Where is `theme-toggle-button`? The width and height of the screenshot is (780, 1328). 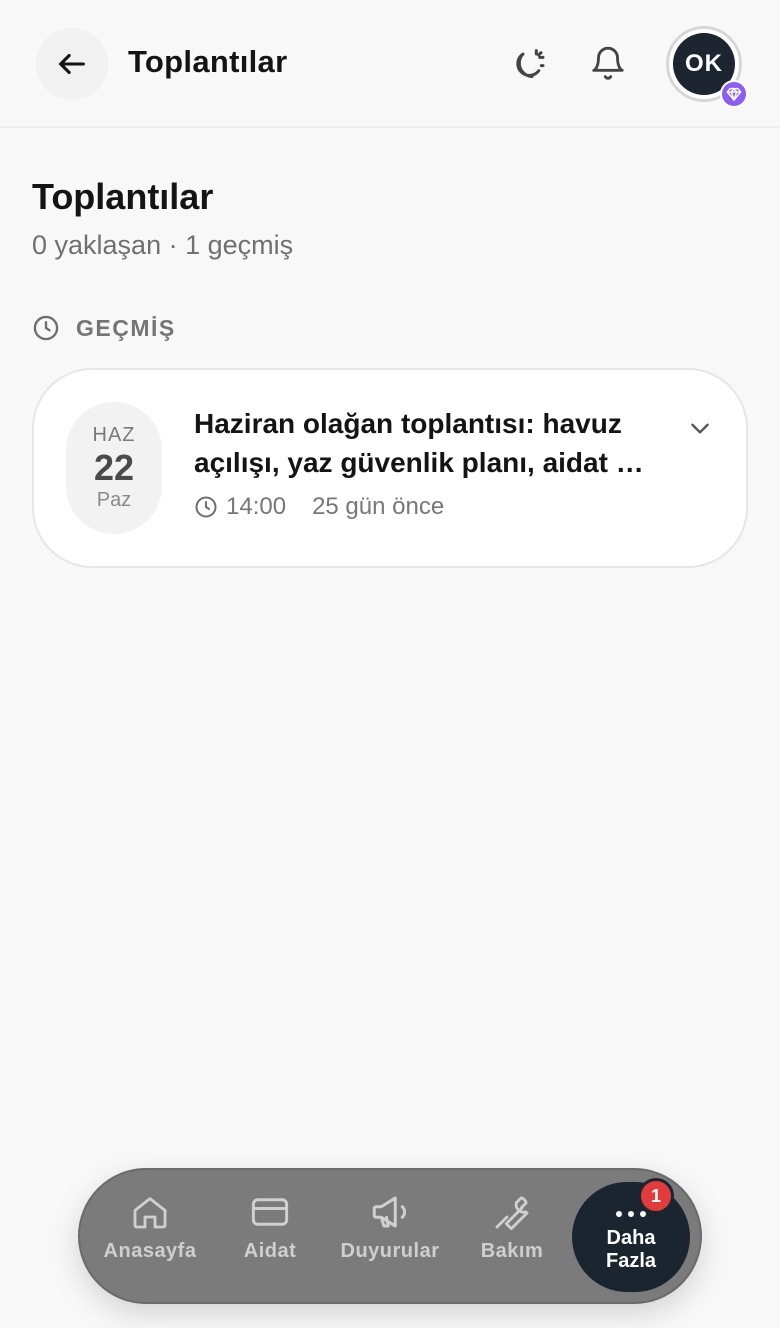
theme-toggle-button is located at coordinates (528, 64).